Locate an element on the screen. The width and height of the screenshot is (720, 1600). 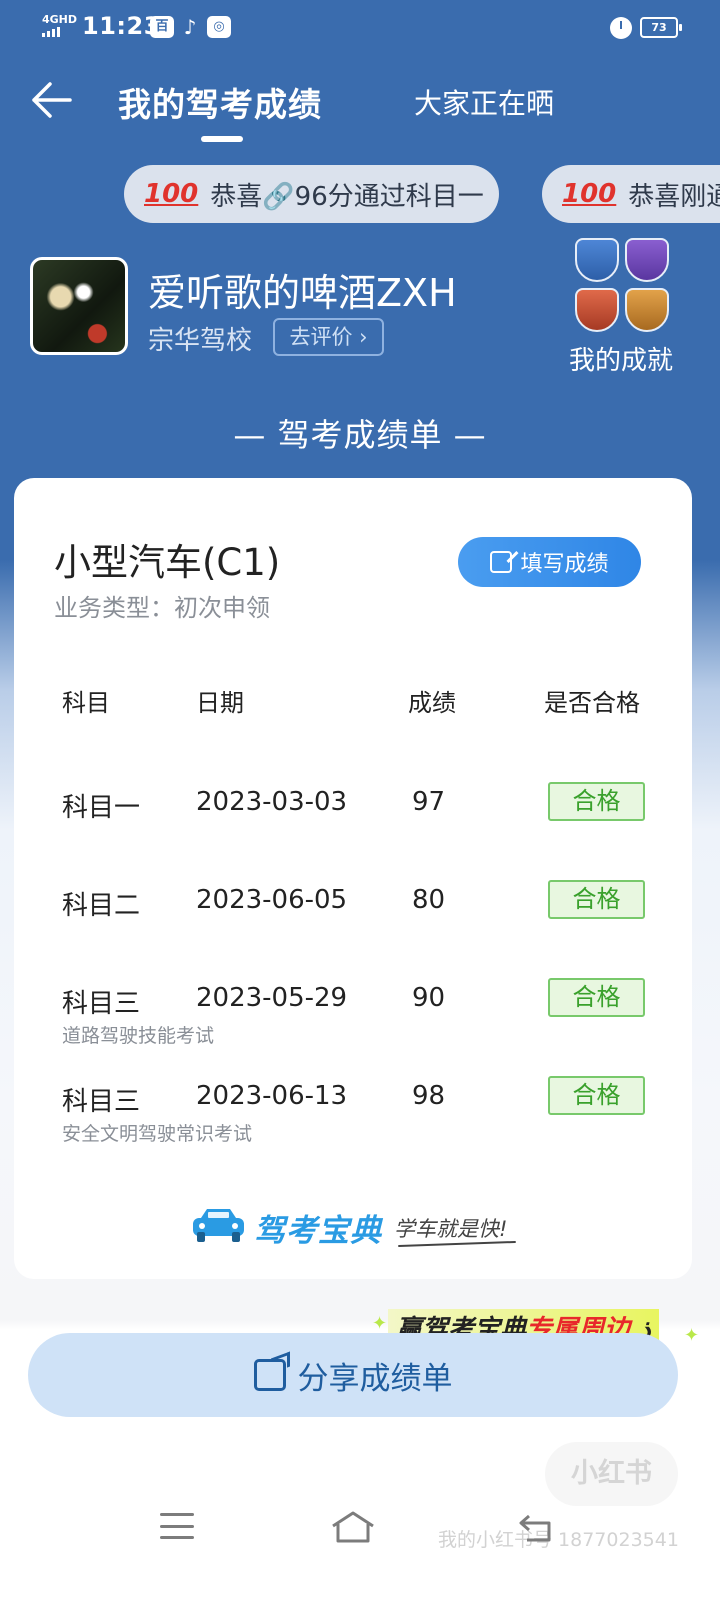
battery-icon: 73 is located at coordinates (661, 27).